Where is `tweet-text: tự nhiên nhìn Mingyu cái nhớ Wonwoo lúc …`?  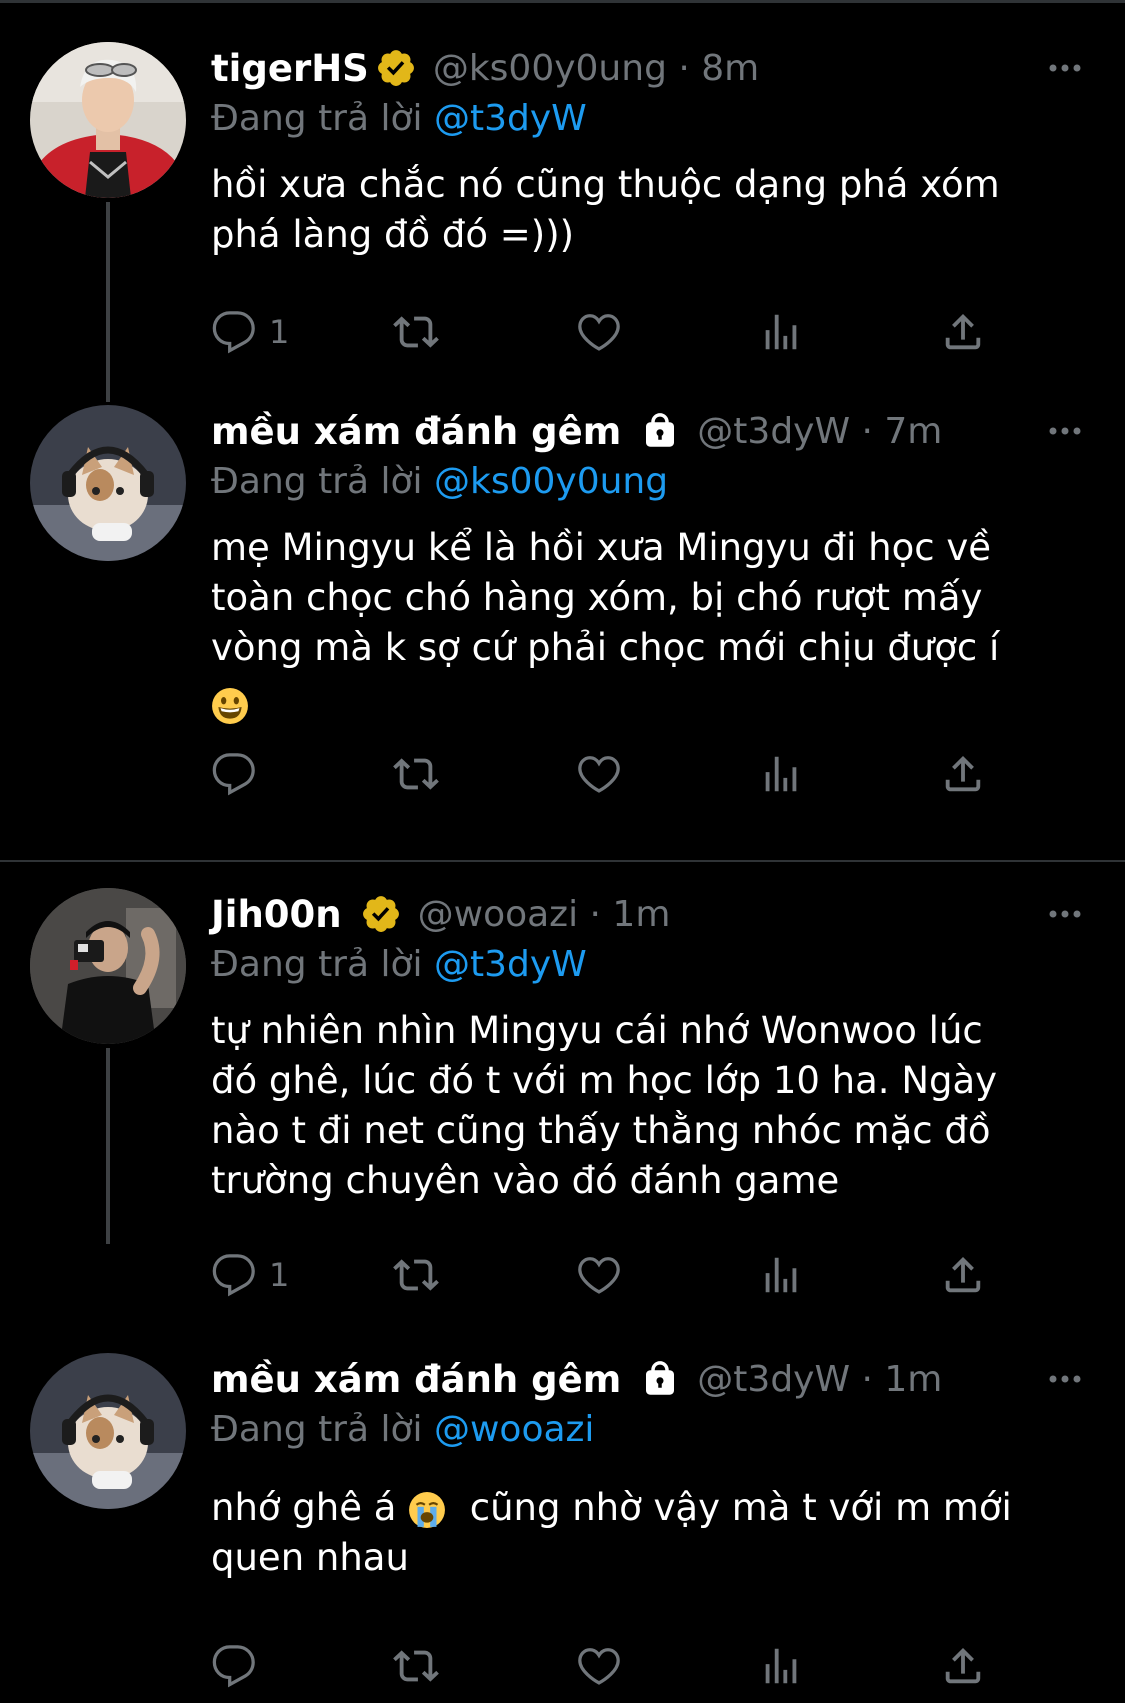 tweet-text: tự nhiên nhìn Mingyu cái nhớ Wonwoo lúc … is located at coordinates (604, 1105).